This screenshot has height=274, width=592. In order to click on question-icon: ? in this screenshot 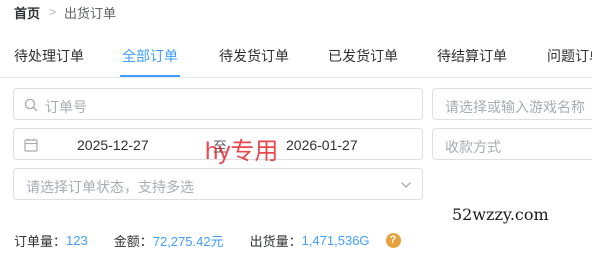, I will do `click(393, 240)`.